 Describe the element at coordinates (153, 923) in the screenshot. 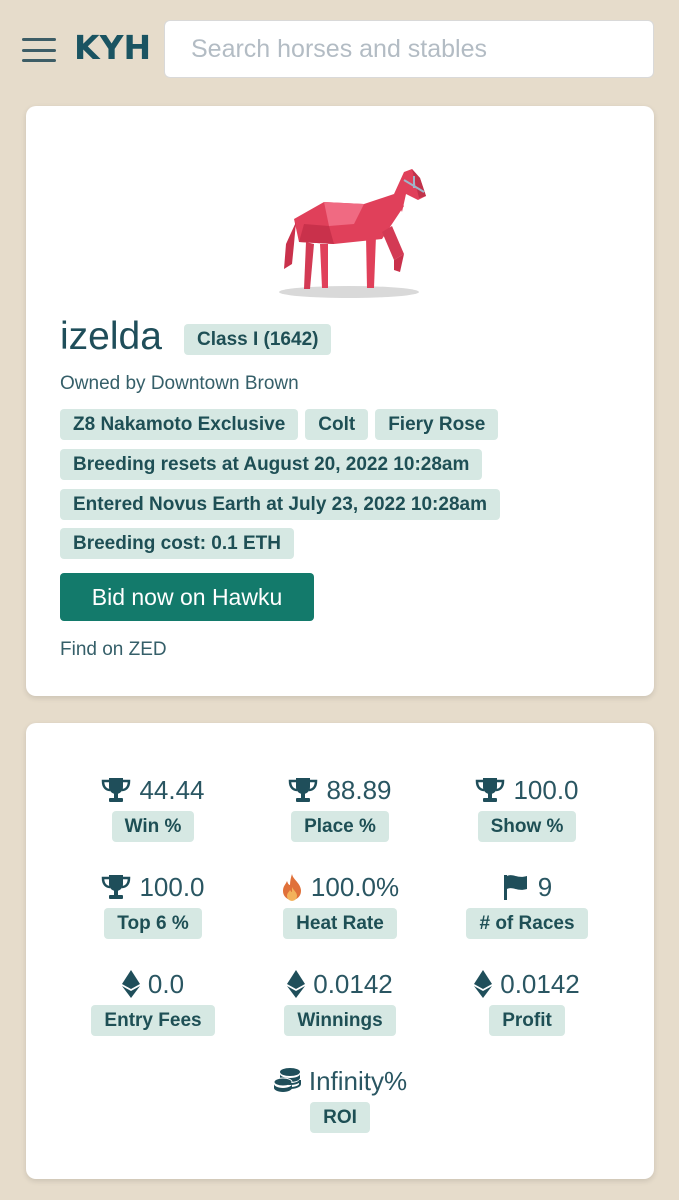

I see `stat-label: Top 6 %` at that location.